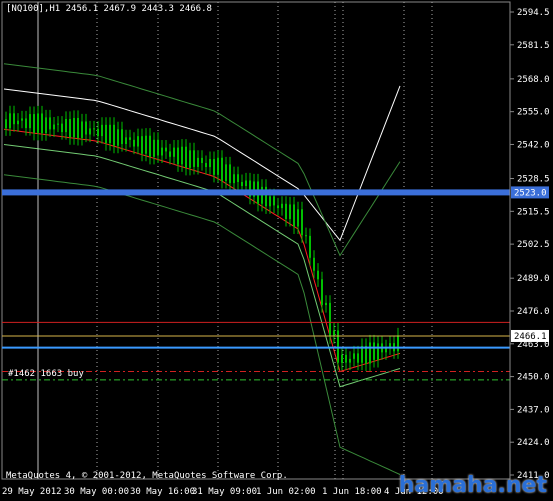  I want to click on time-tick-label: 30 May 00:00, so click(96, 492).